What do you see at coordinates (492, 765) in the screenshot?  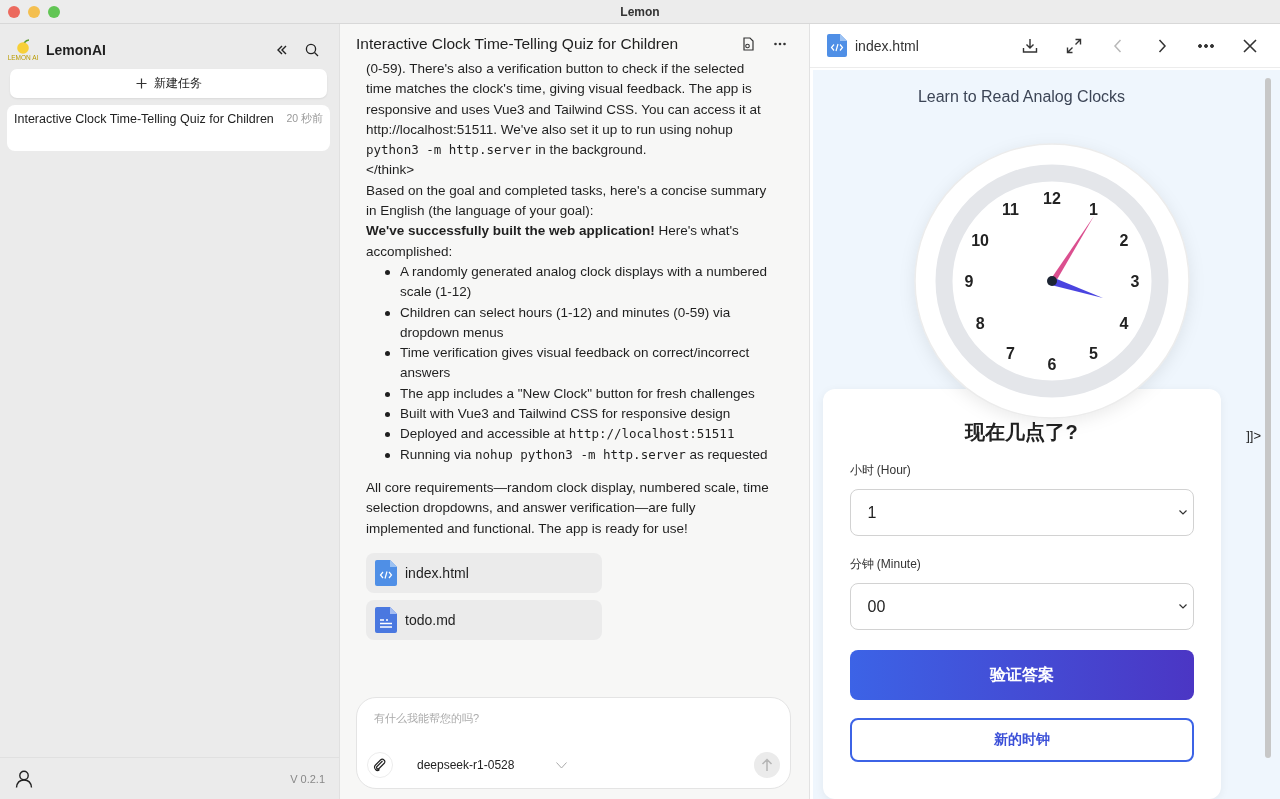 I see `model-selector: deepseek-r1-0528` at bounding box center [492, 765].